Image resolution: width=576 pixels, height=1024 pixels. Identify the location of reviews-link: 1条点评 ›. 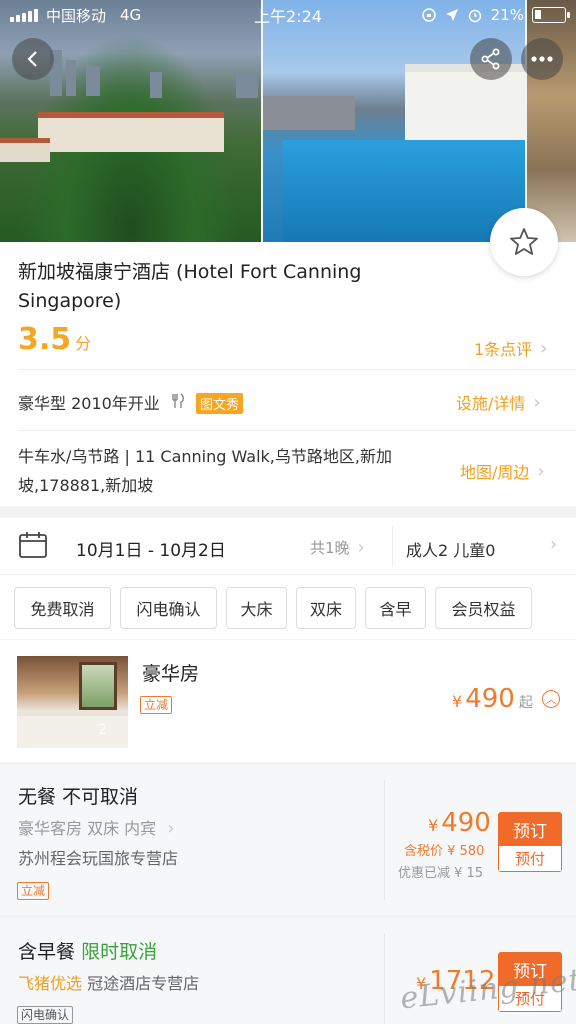
(510, 348).